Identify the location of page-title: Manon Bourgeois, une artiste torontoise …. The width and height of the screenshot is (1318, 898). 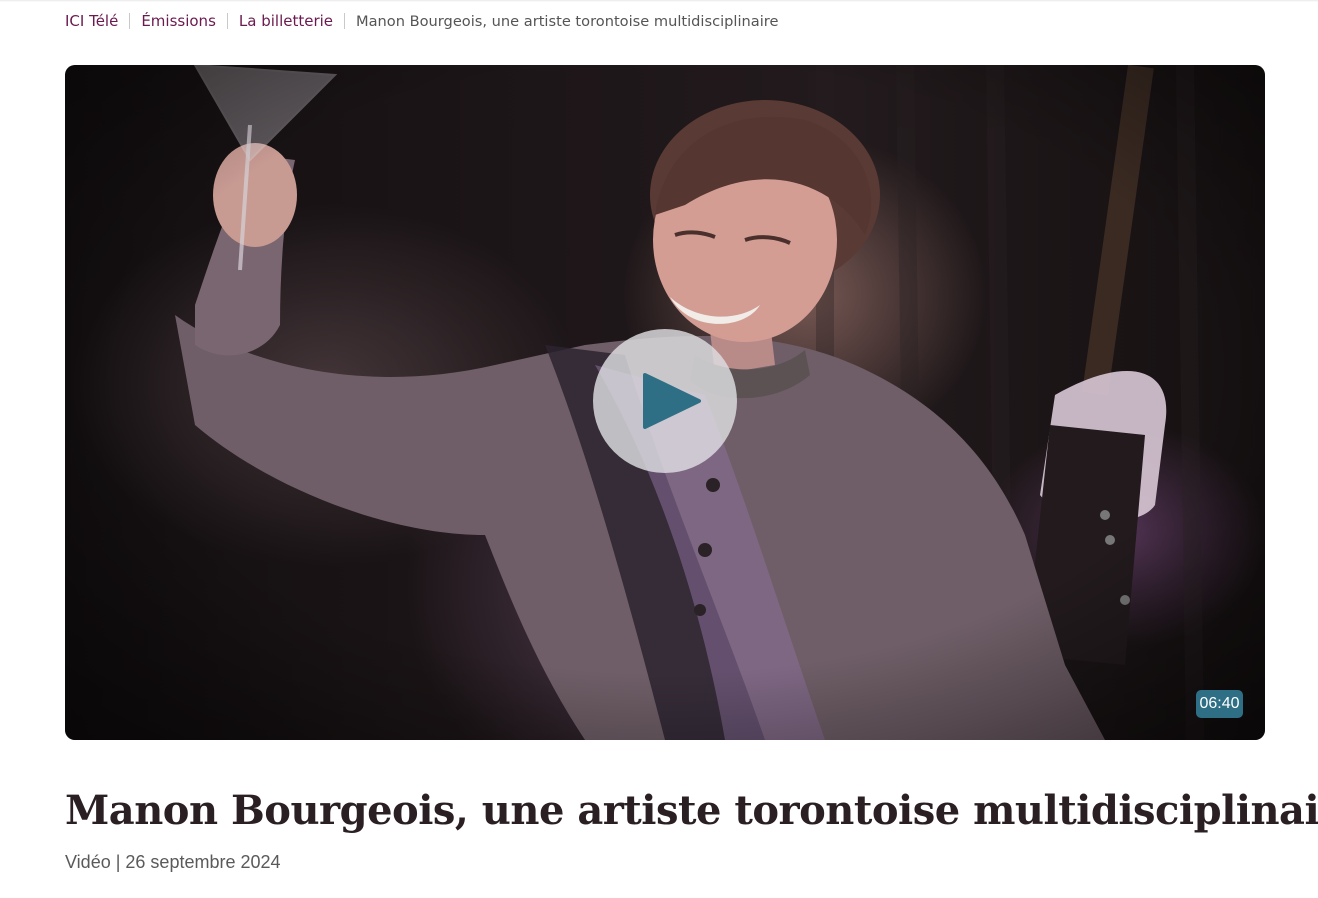
(691, 810).